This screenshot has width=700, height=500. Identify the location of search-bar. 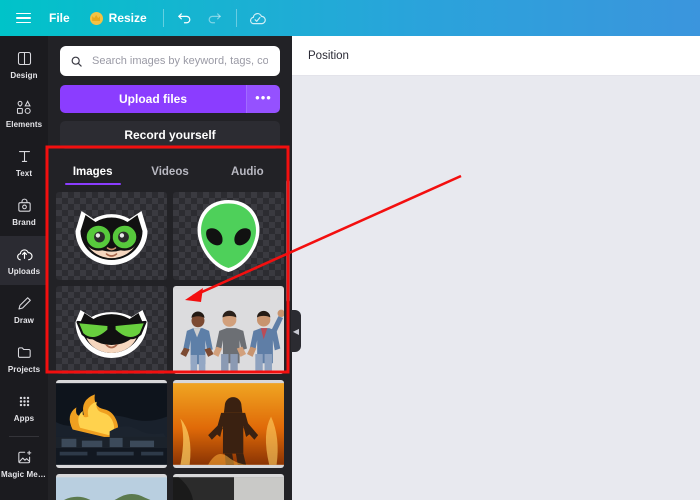
(170, 61).